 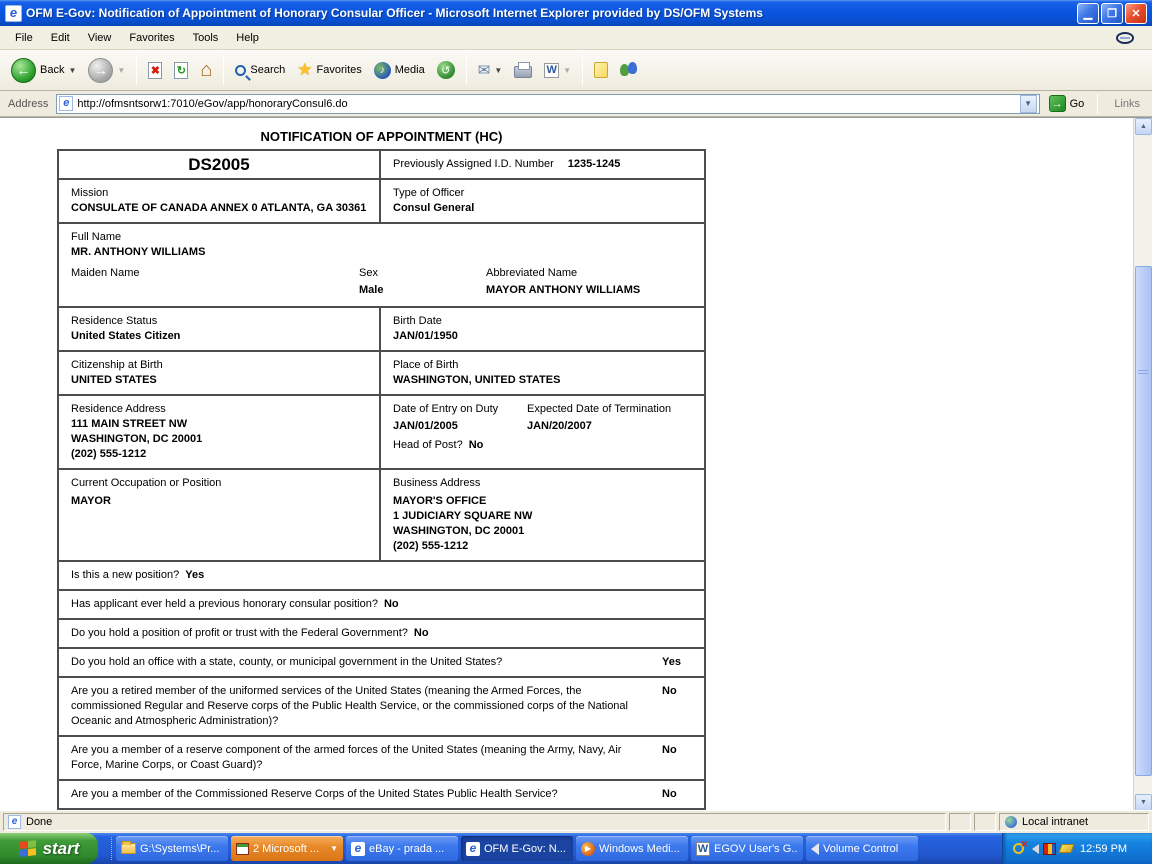 I want to click on scrollbar-grip, so click(x=1143, y=373).